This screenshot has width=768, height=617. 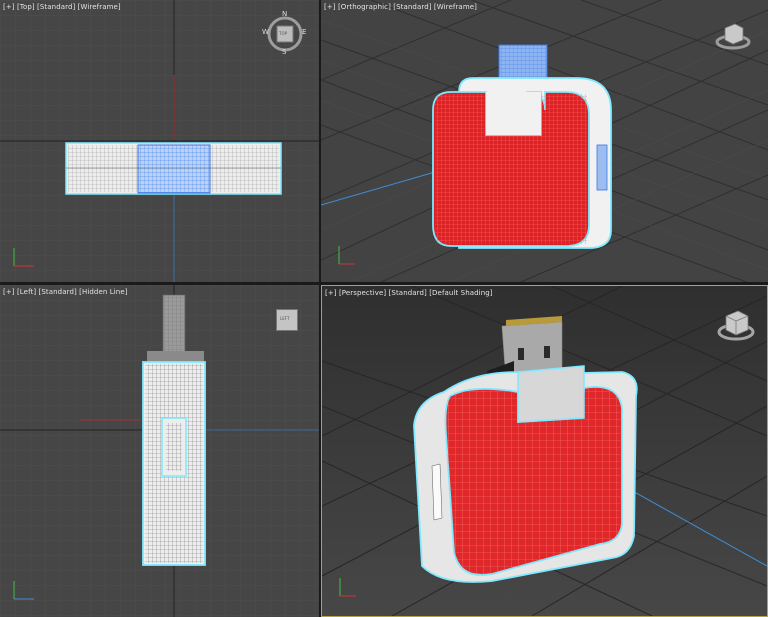 What do you see at coordinates (320, 308) in the screenshot?
I see `divider-vertical` at bounding box center [320, 308].